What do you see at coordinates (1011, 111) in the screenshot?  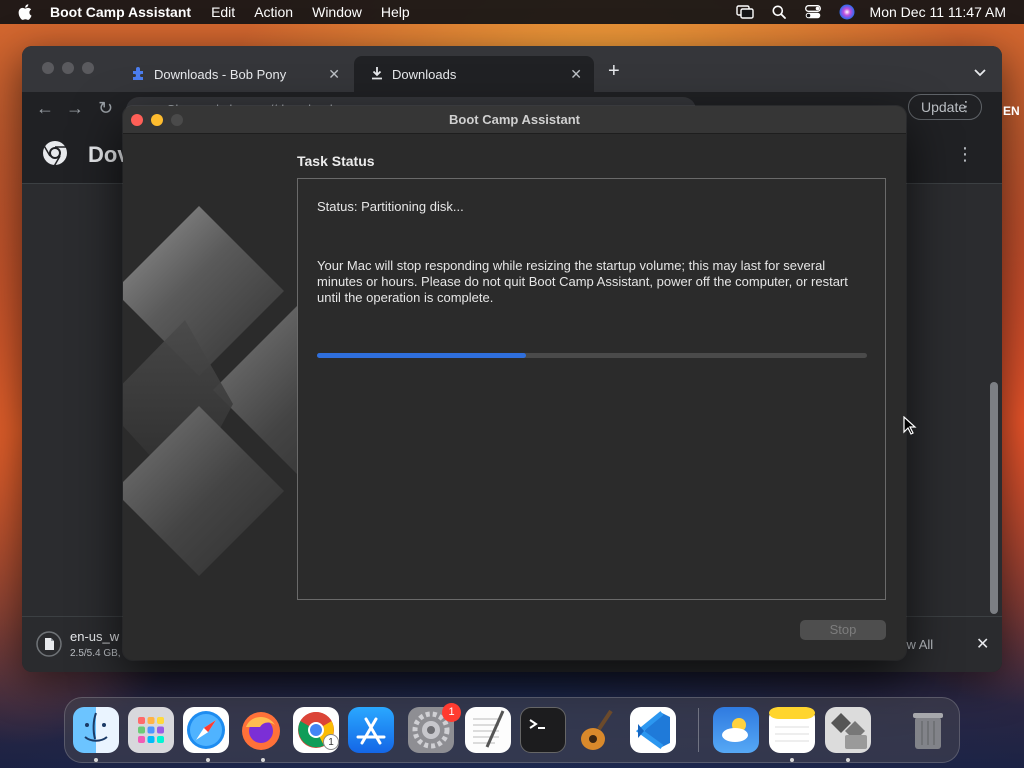 I see `edge-text: EN` at bounding box center [1011, 111].